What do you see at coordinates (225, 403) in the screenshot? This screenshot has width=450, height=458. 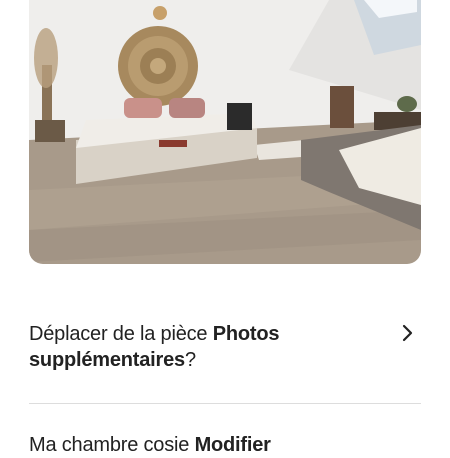 I see `divider` at bounding box center [225, 403].